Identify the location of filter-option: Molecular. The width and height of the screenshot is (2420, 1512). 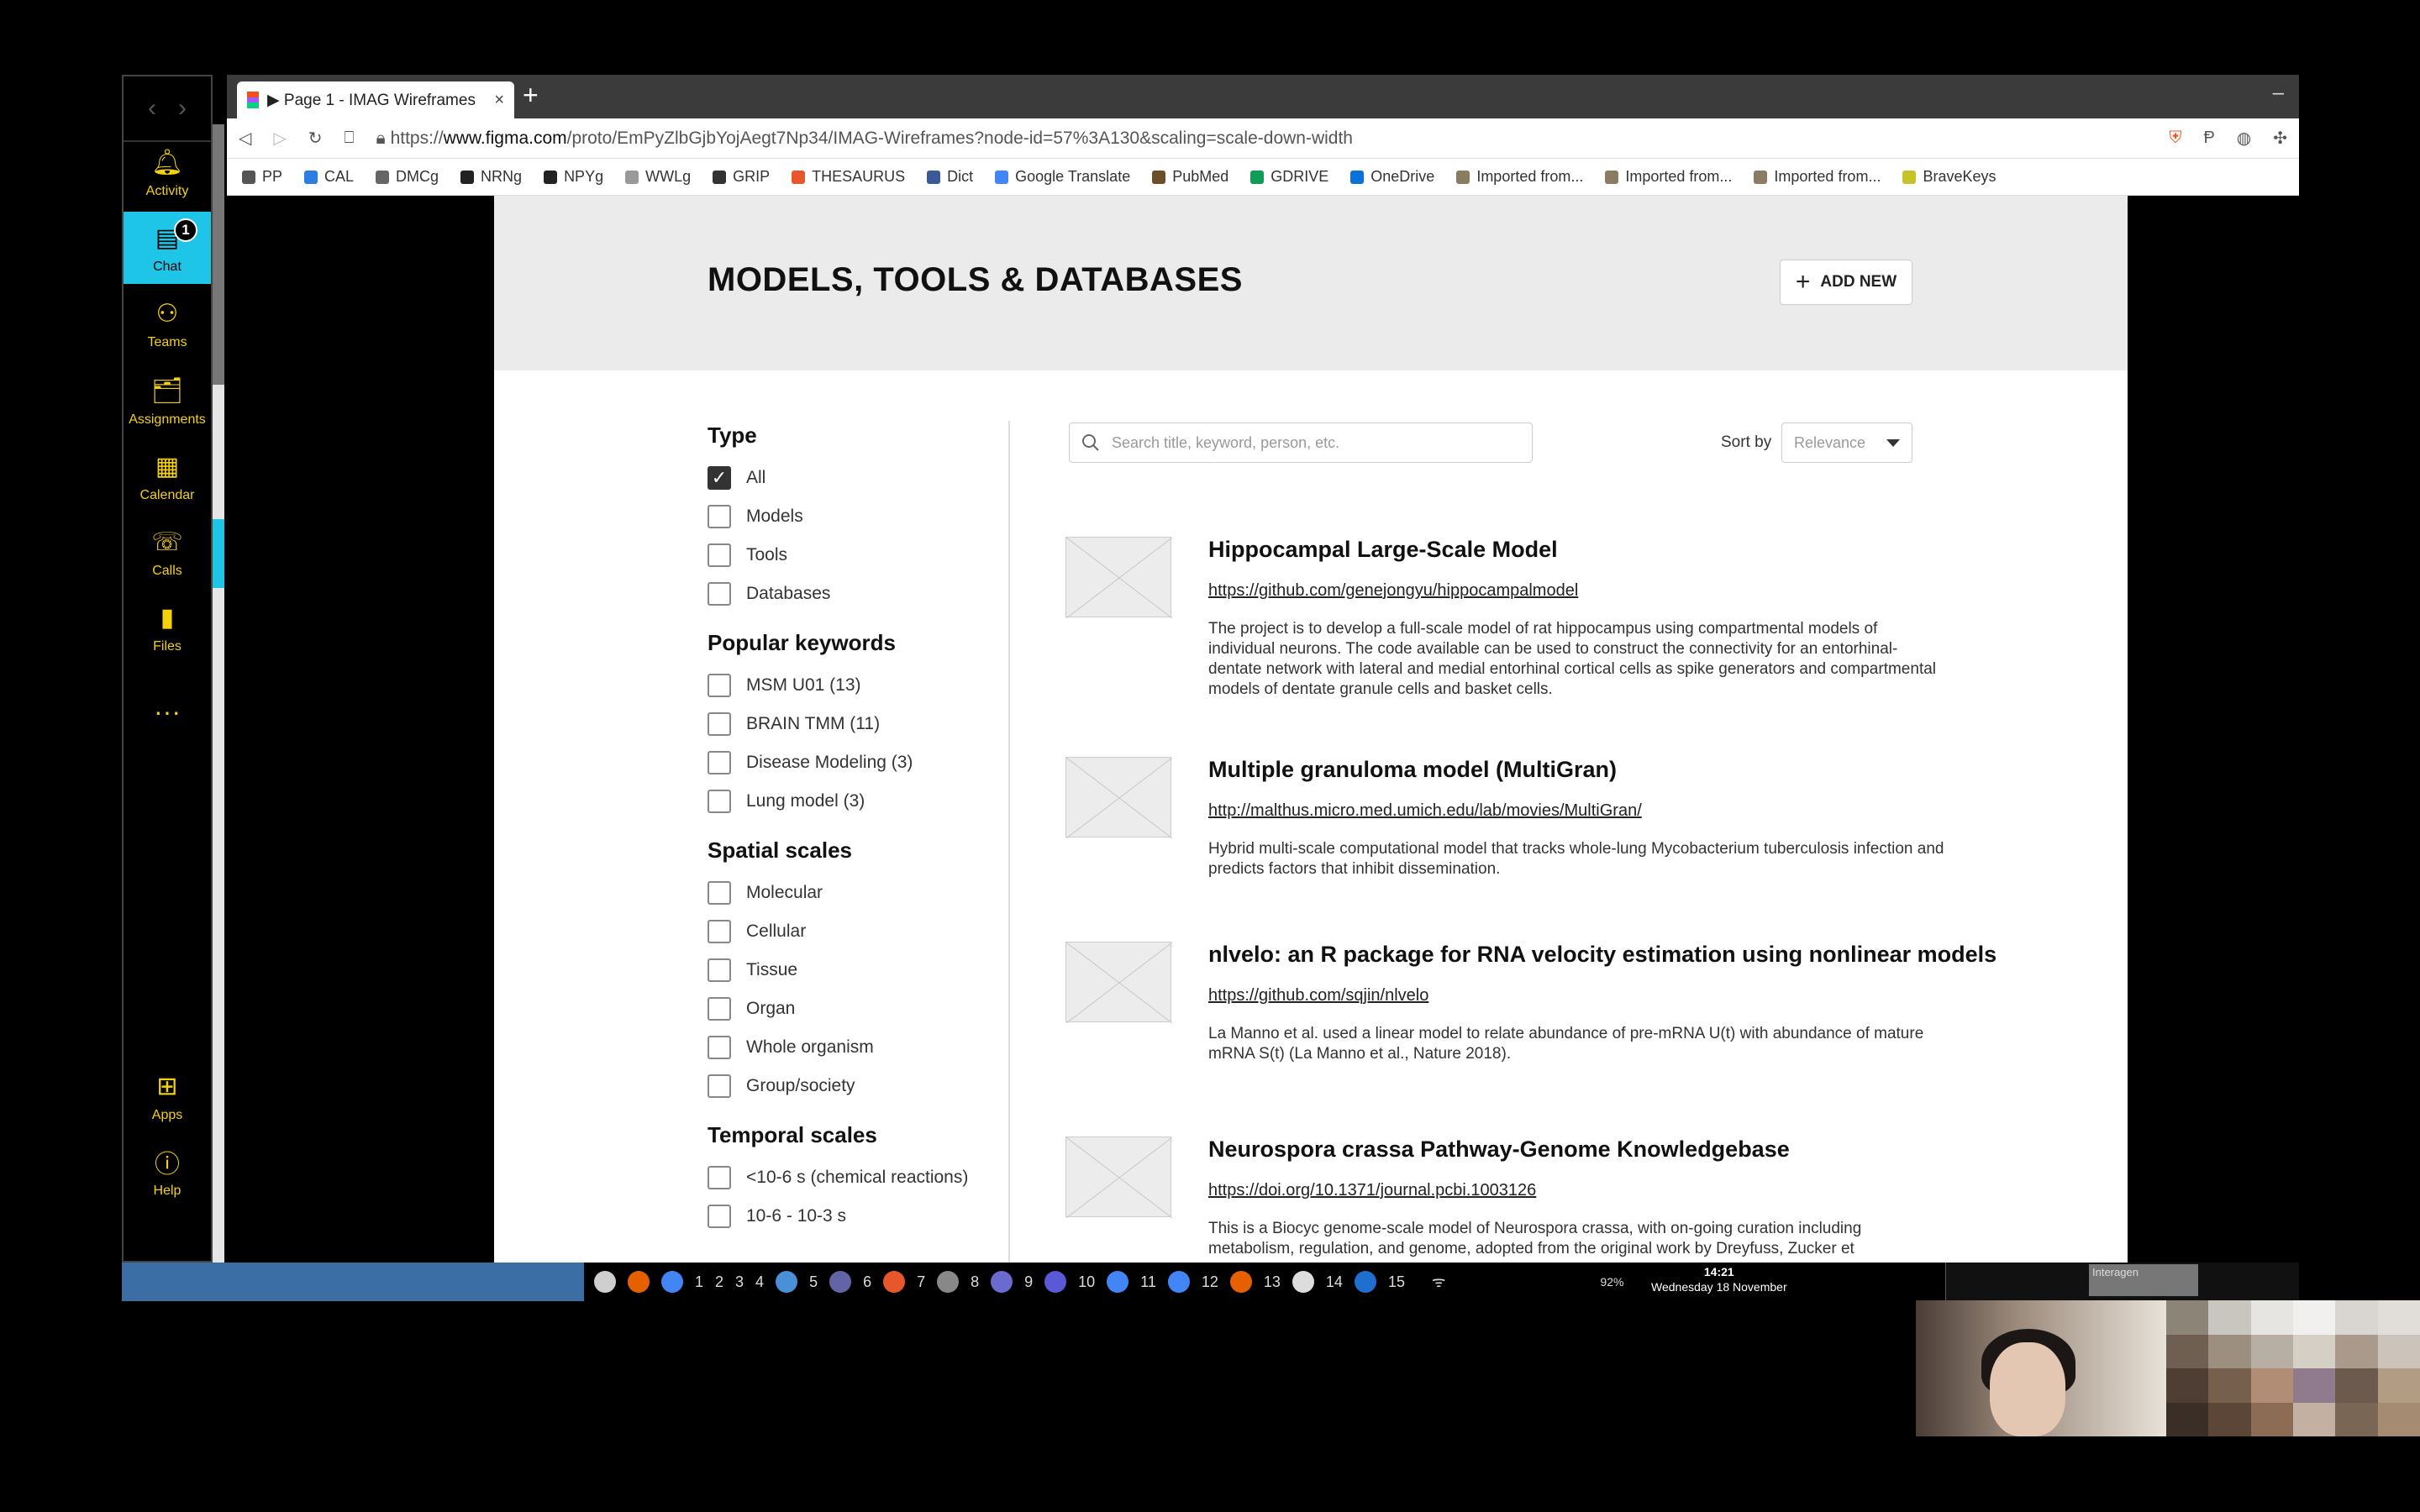
(850, 893).